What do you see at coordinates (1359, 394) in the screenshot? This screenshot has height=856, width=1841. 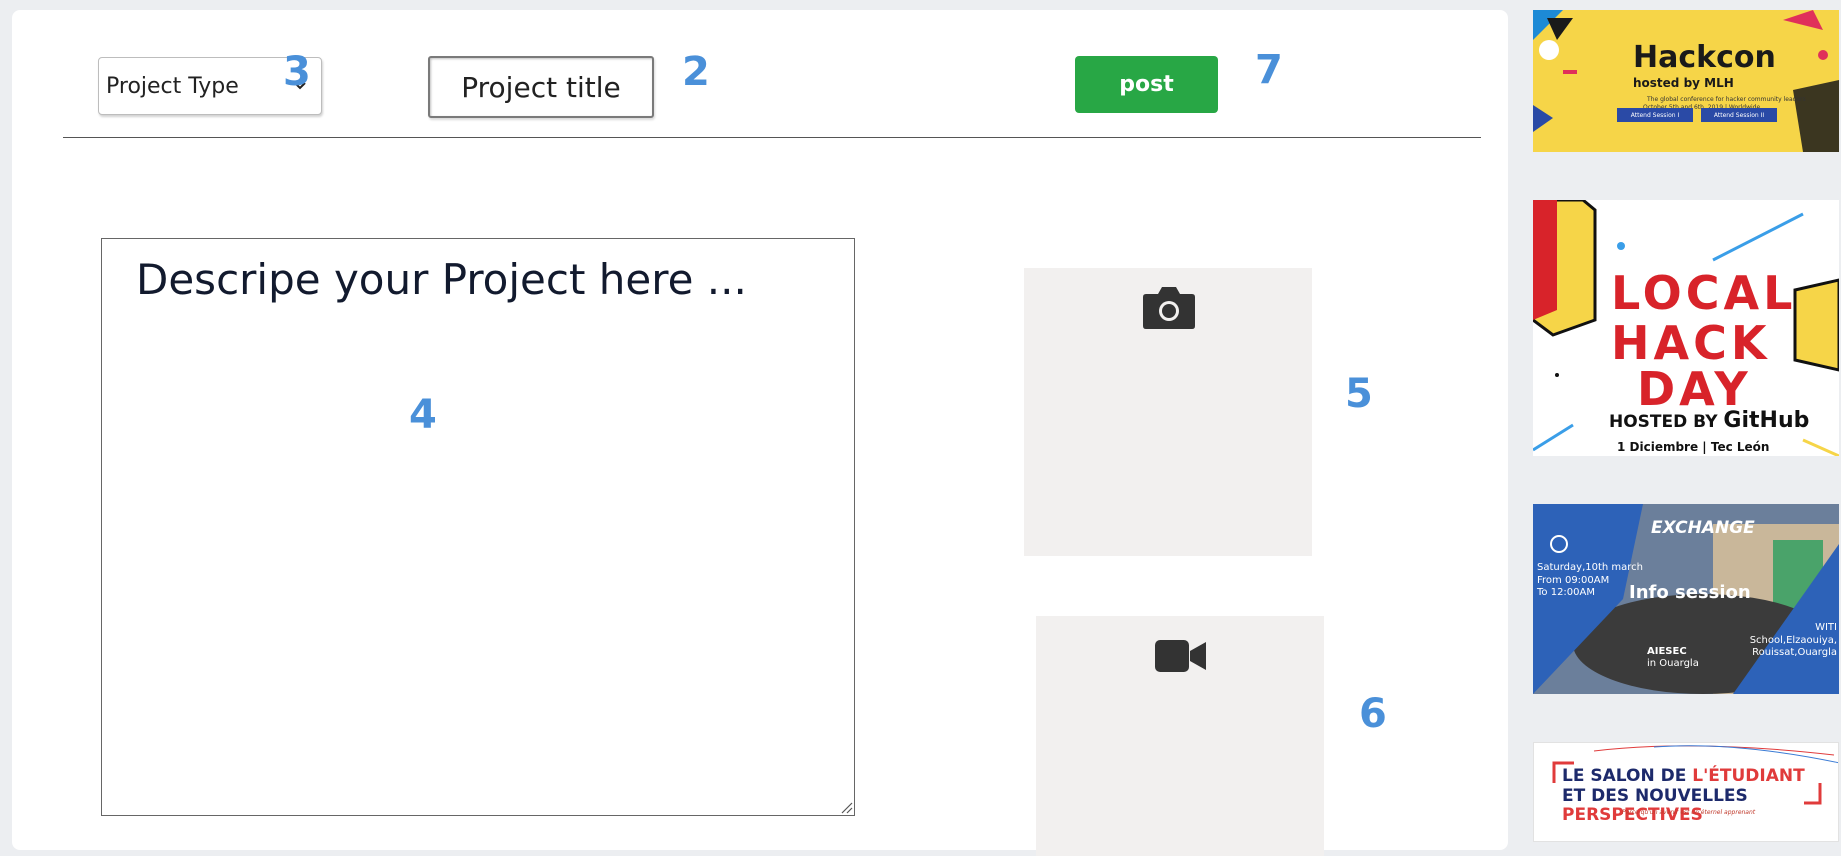 I see `annotation-5: 5` at bounding box center [1359, 394].